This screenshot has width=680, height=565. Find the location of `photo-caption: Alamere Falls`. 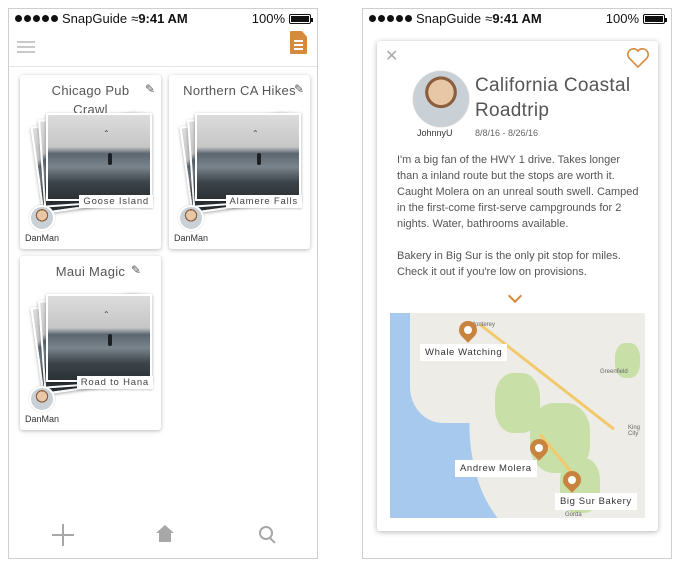

photo-caption: Alamere Falls is located at coordinates (263, 201).